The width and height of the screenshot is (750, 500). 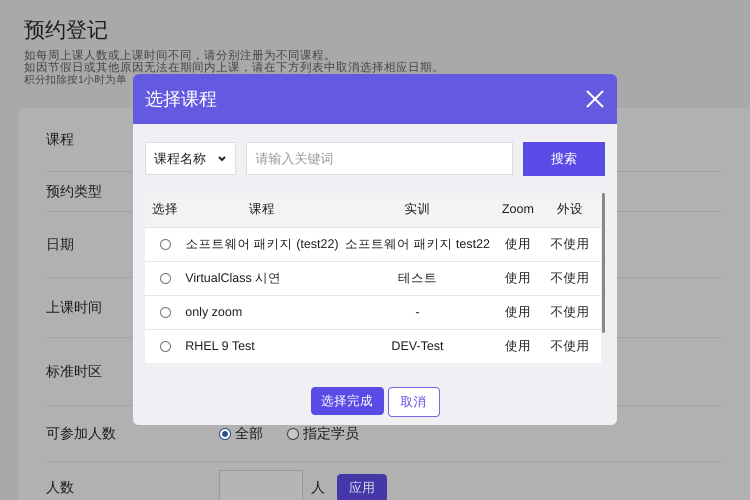 I want to click on course-name: 소프트웨어 패키지 (test22), so click(x=262, y=243).